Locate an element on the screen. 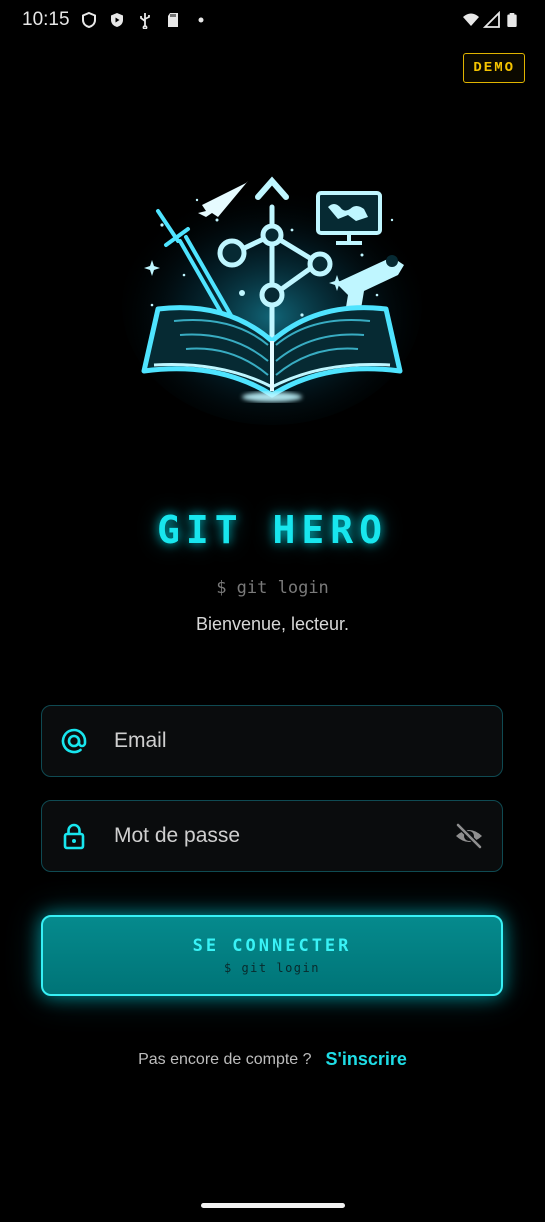 The width and height of the screenshot is (545, 1222). at-sign-icon is located at coordinates (74, 741).